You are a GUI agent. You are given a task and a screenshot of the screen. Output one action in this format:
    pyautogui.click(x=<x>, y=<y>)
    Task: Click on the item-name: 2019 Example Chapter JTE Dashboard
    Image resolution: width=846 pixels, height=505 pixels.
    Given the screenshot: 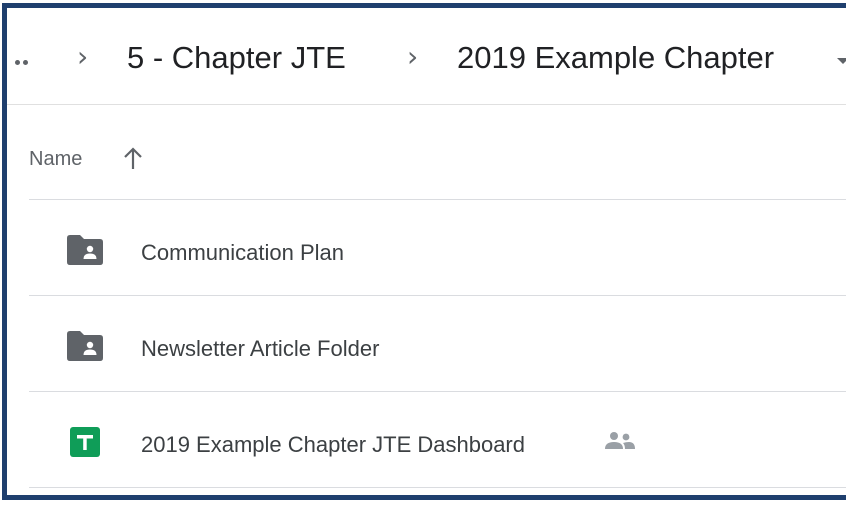 What is the action you would take?
    pyautogui.click(x=333, y=445)
    